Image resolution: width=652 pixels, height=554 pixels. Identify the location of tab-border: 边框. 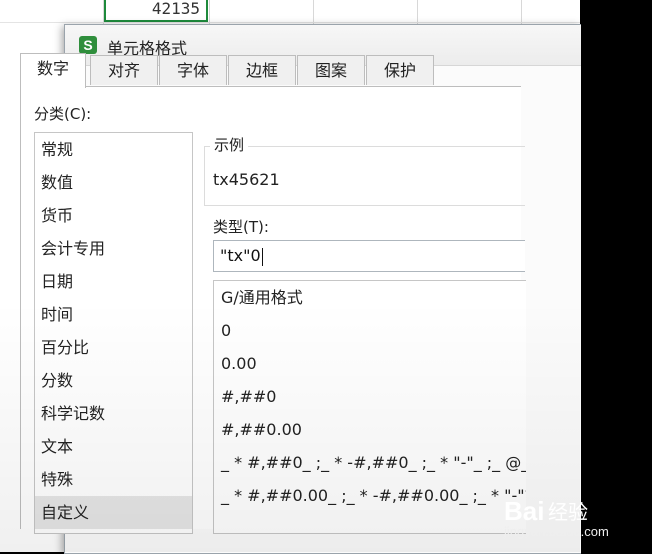
(262, 70).